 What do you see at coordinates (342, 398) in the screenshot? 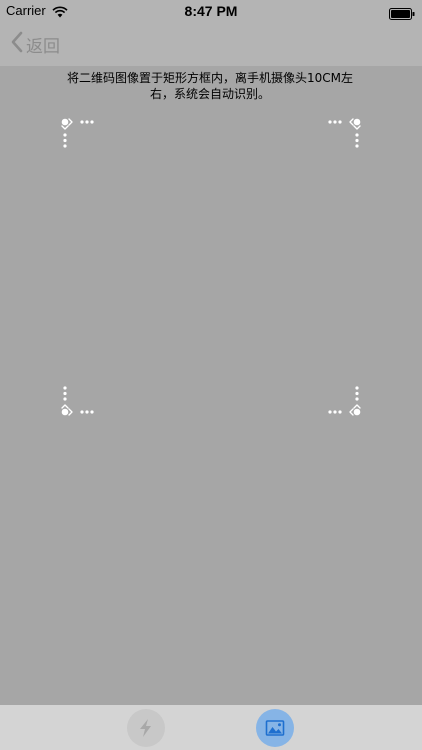
I see `scan-frame-corner-bottom-right` at bounding box center [342, 398].